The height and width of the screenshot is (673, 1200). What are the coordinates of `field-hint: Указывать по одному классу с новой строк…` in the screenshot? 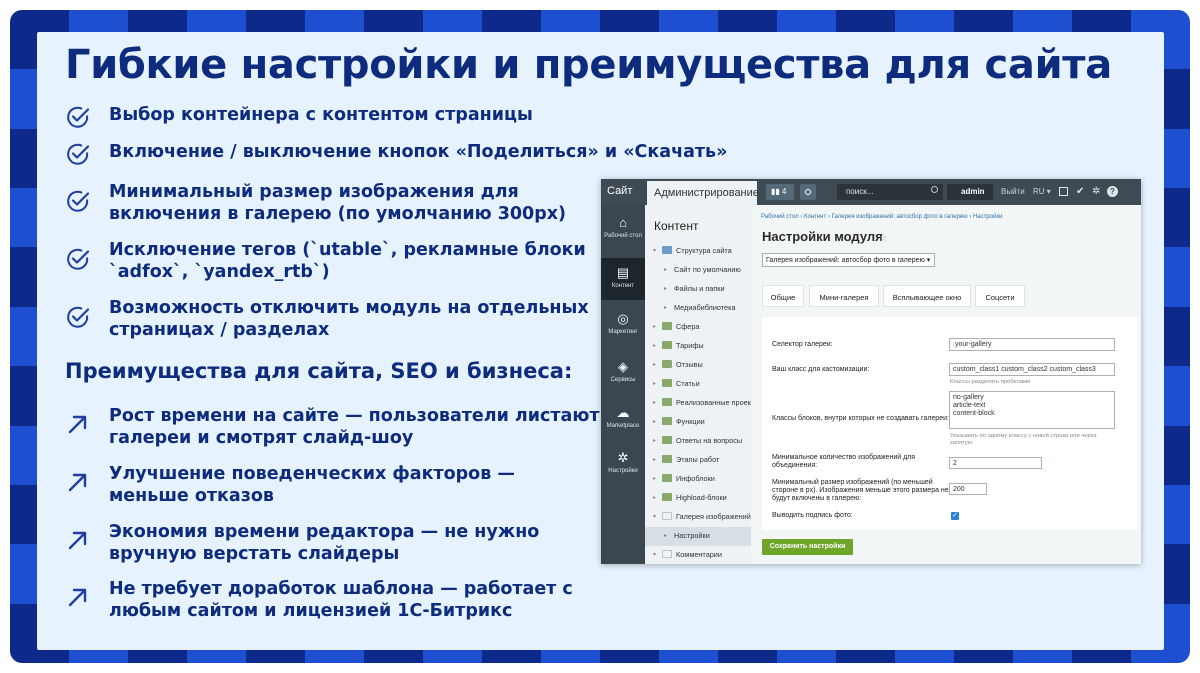 It's located at (1023, 439).